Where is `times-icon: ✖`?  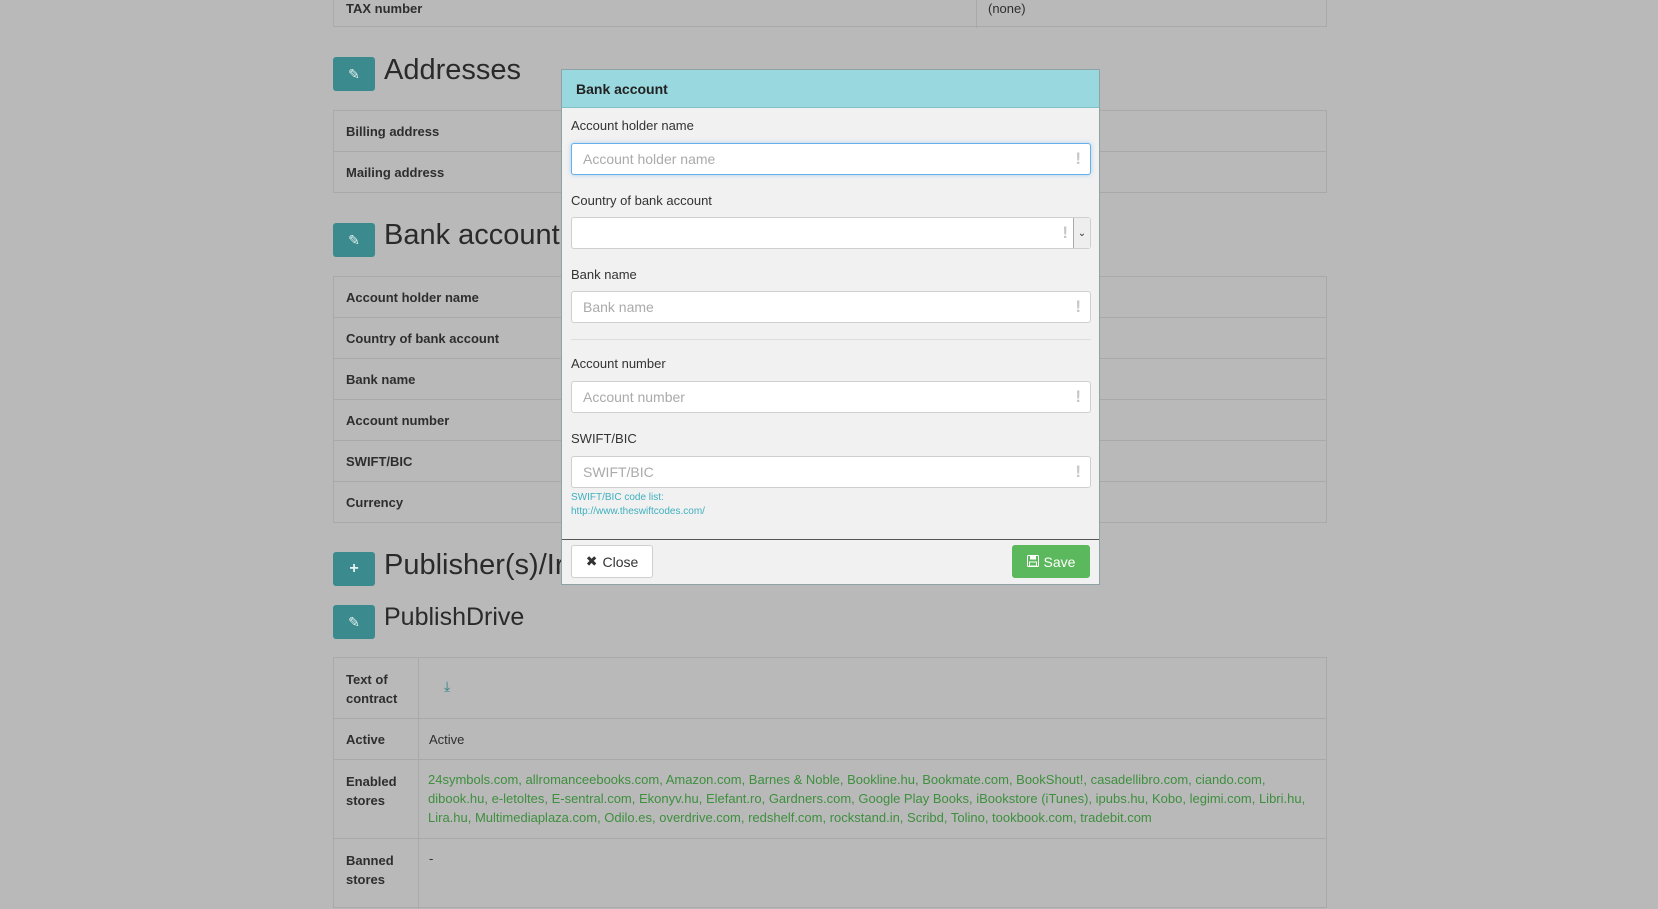 times-icon: ✖ is located at coordinates (591, 561).